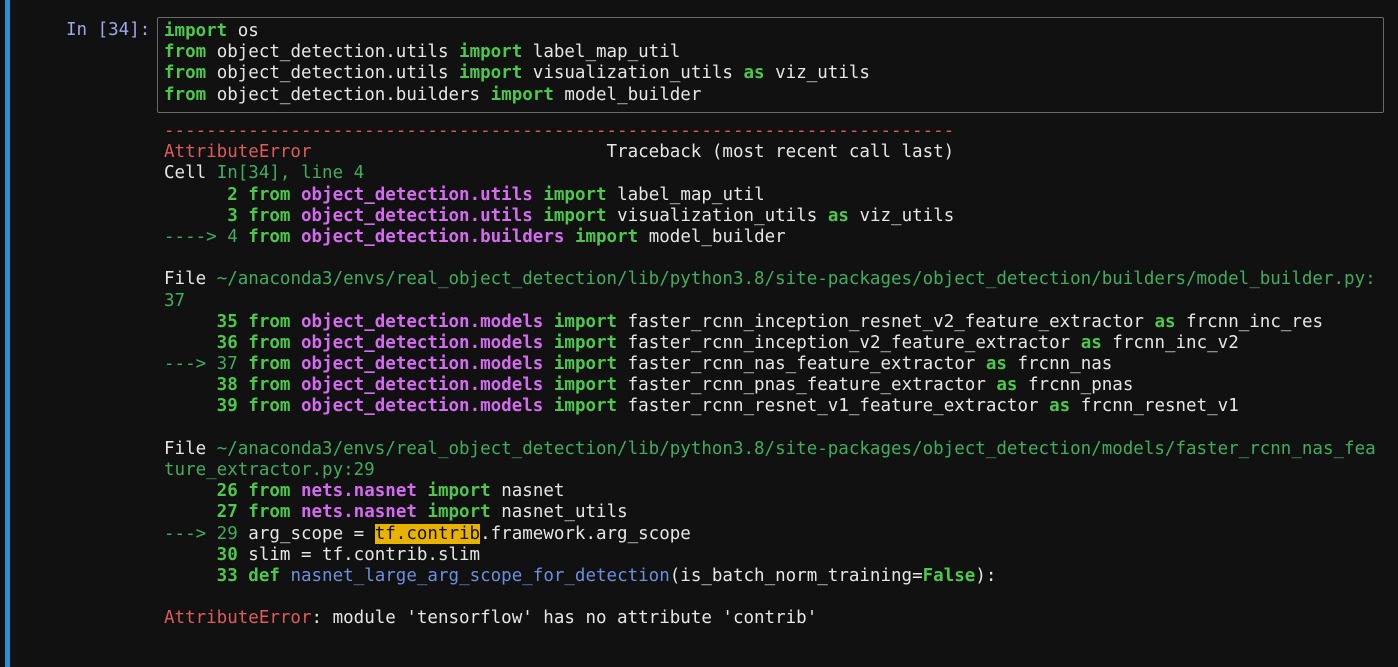  Describe the element at coordinates (206, 321) in the screenshot. I see `code-token: 35` at that location.